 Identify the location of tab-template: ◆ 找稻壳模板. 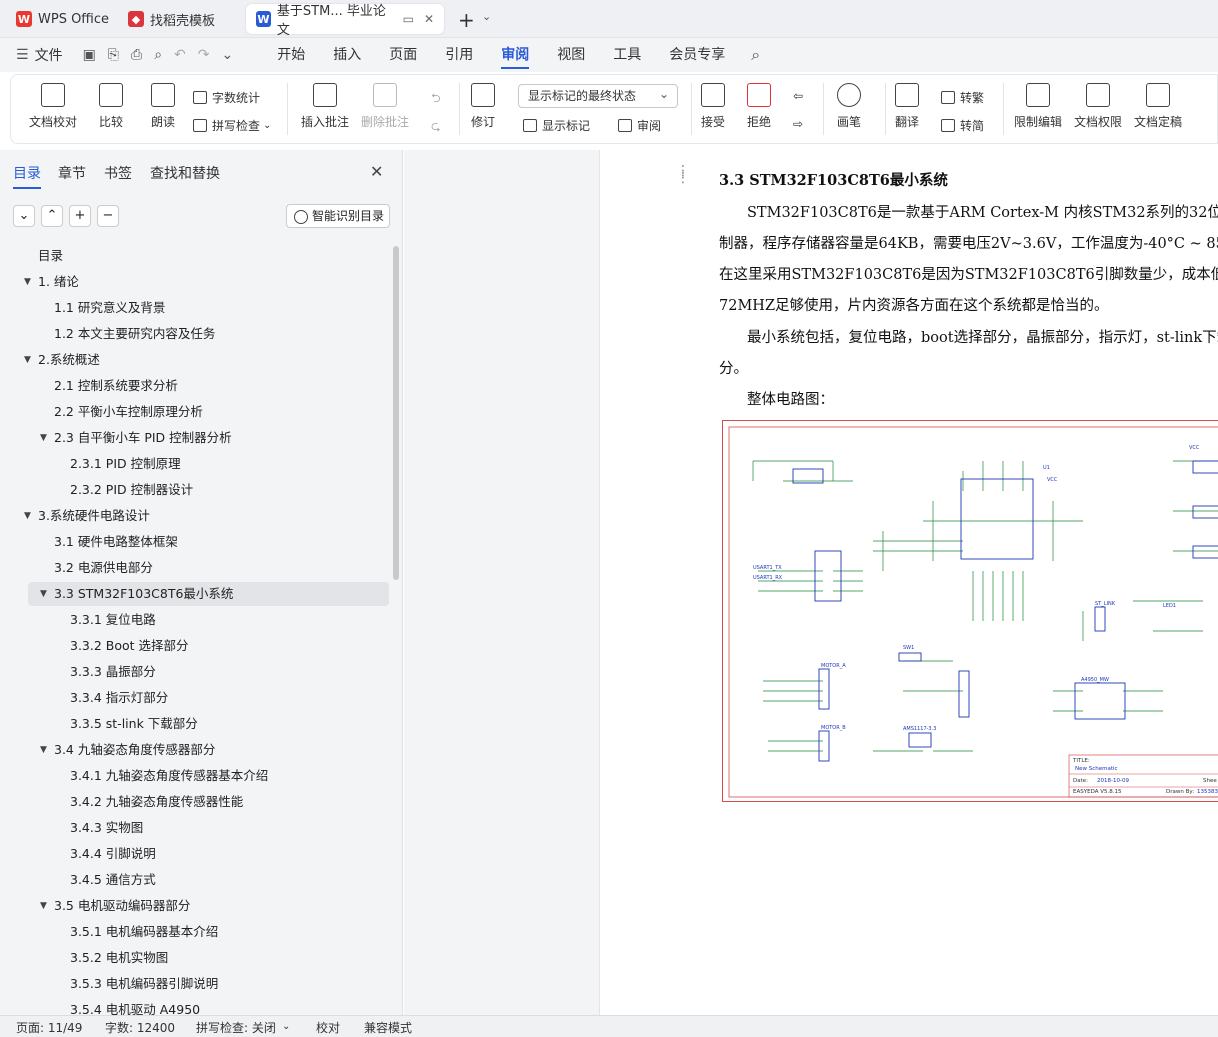
(171, 19).